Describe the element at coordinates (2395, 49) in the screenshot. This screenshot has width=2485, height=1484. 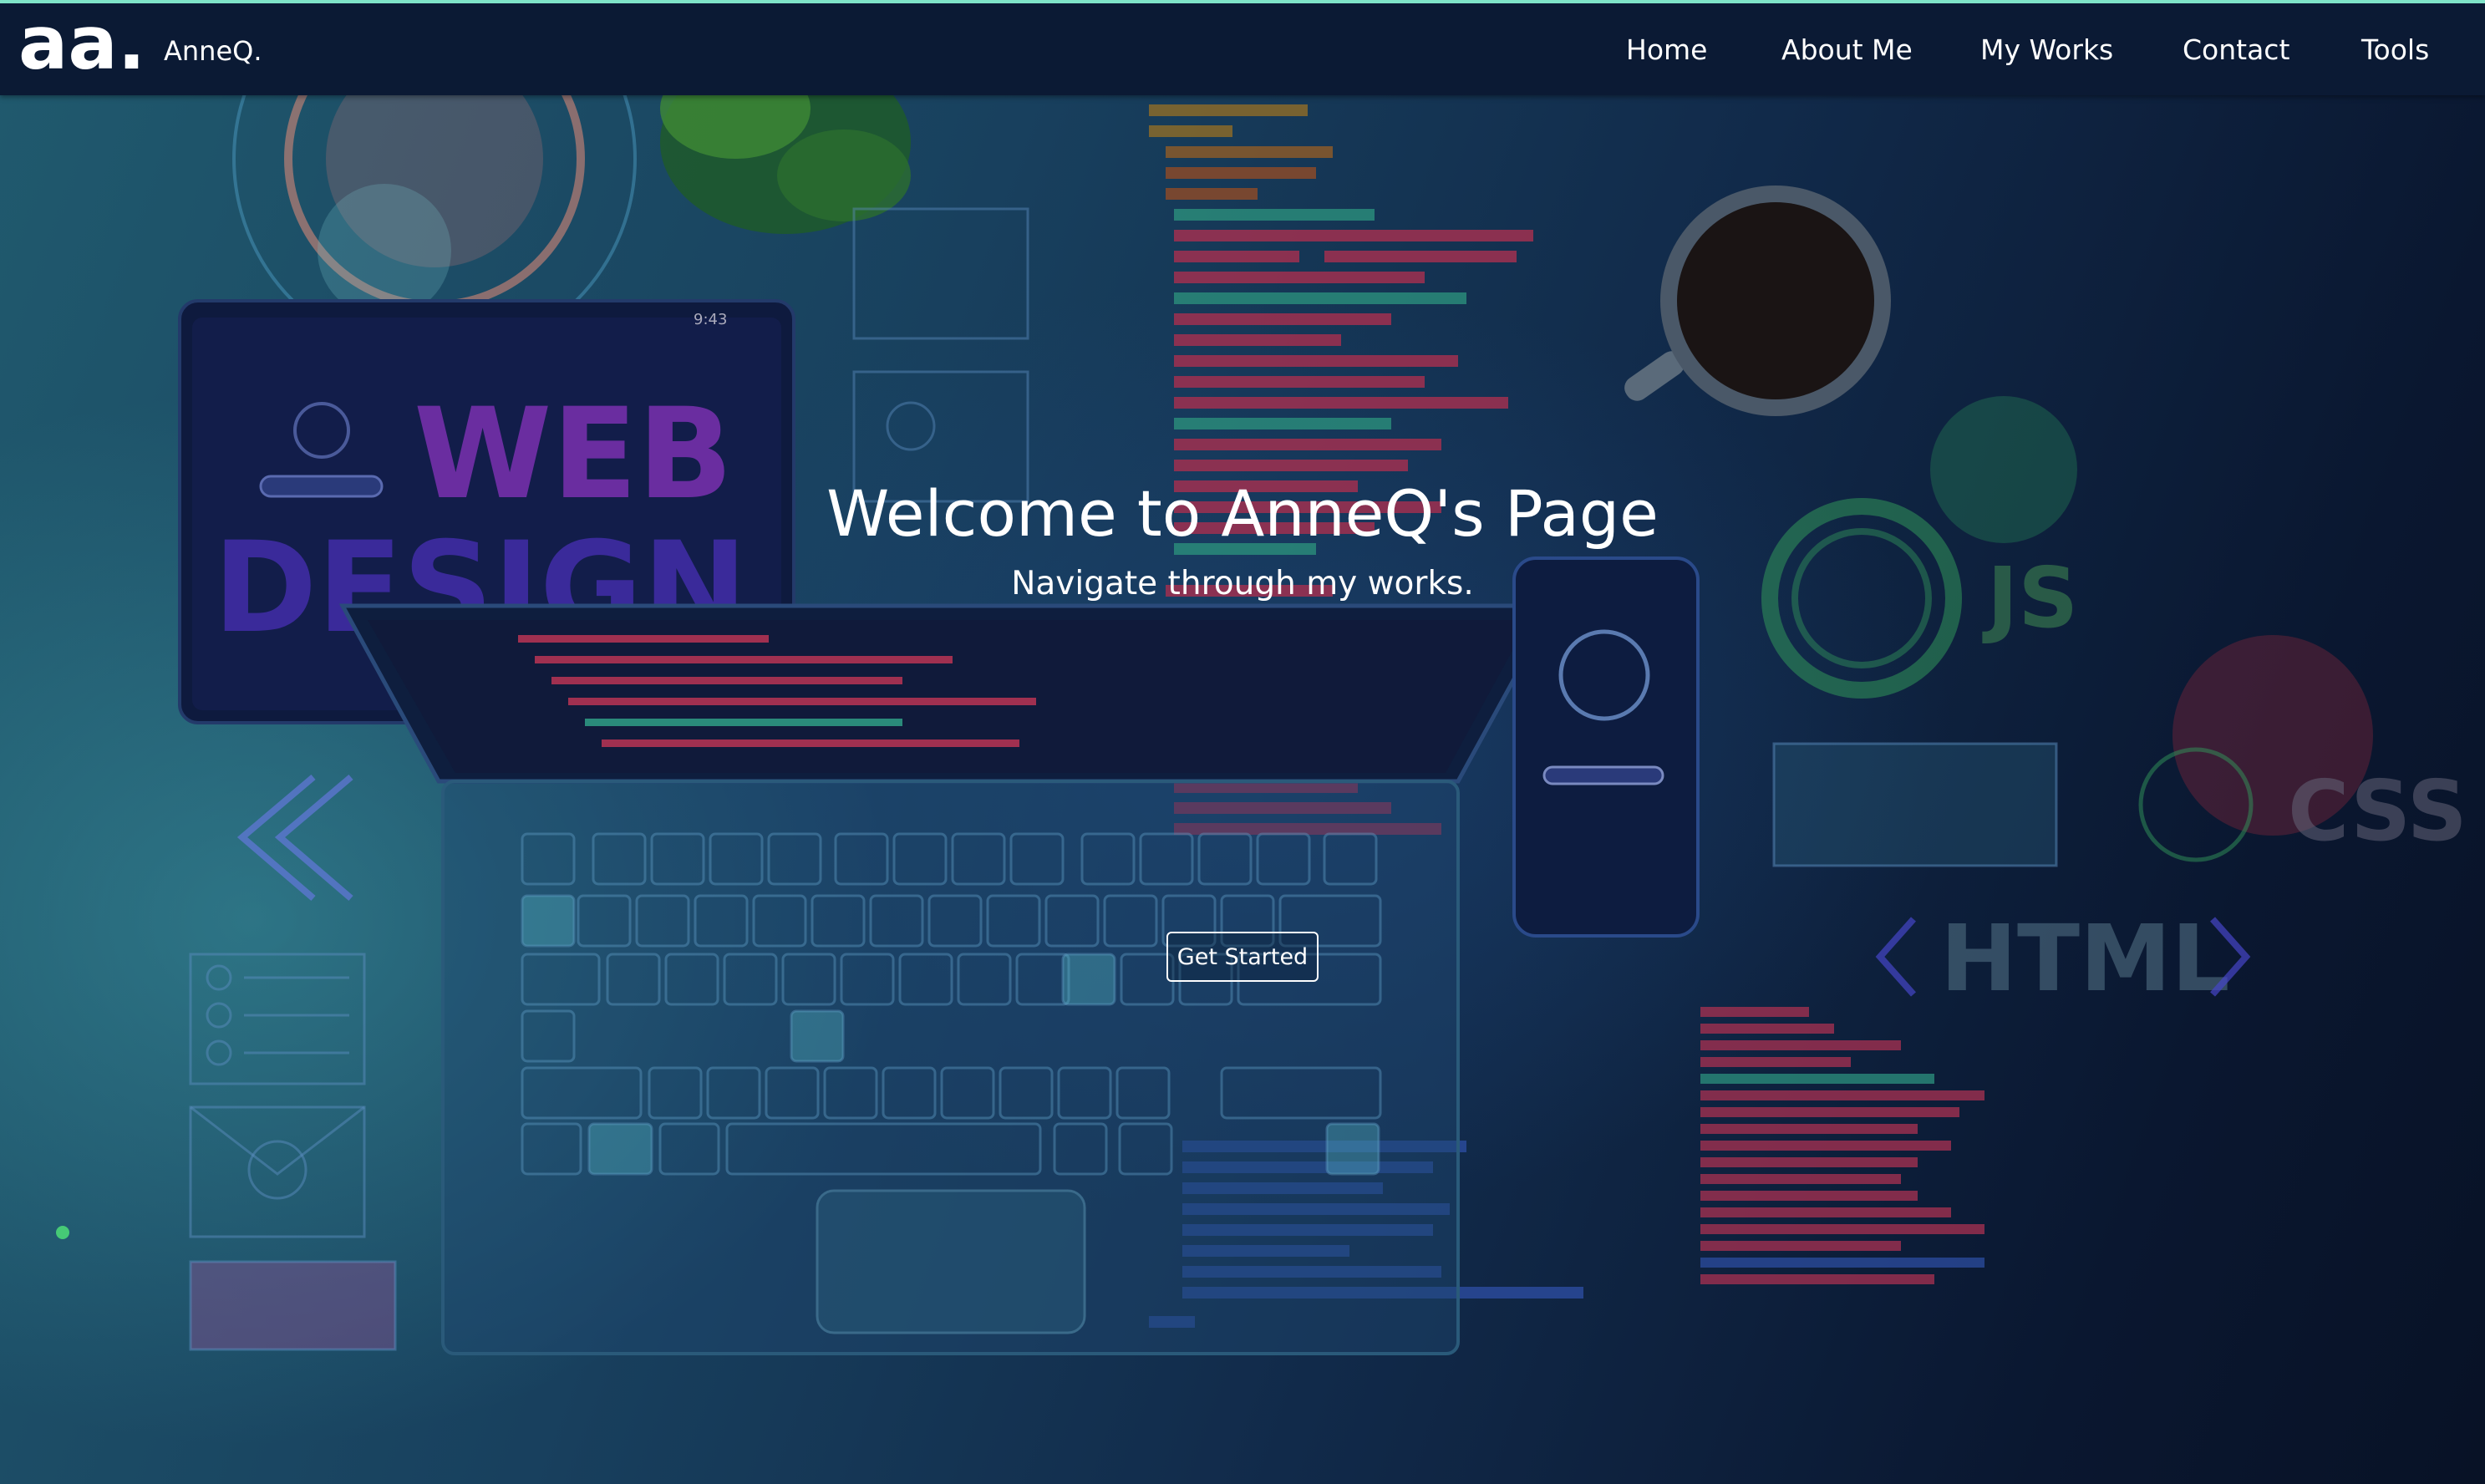
I see `nav-tools: Tools` at that location.